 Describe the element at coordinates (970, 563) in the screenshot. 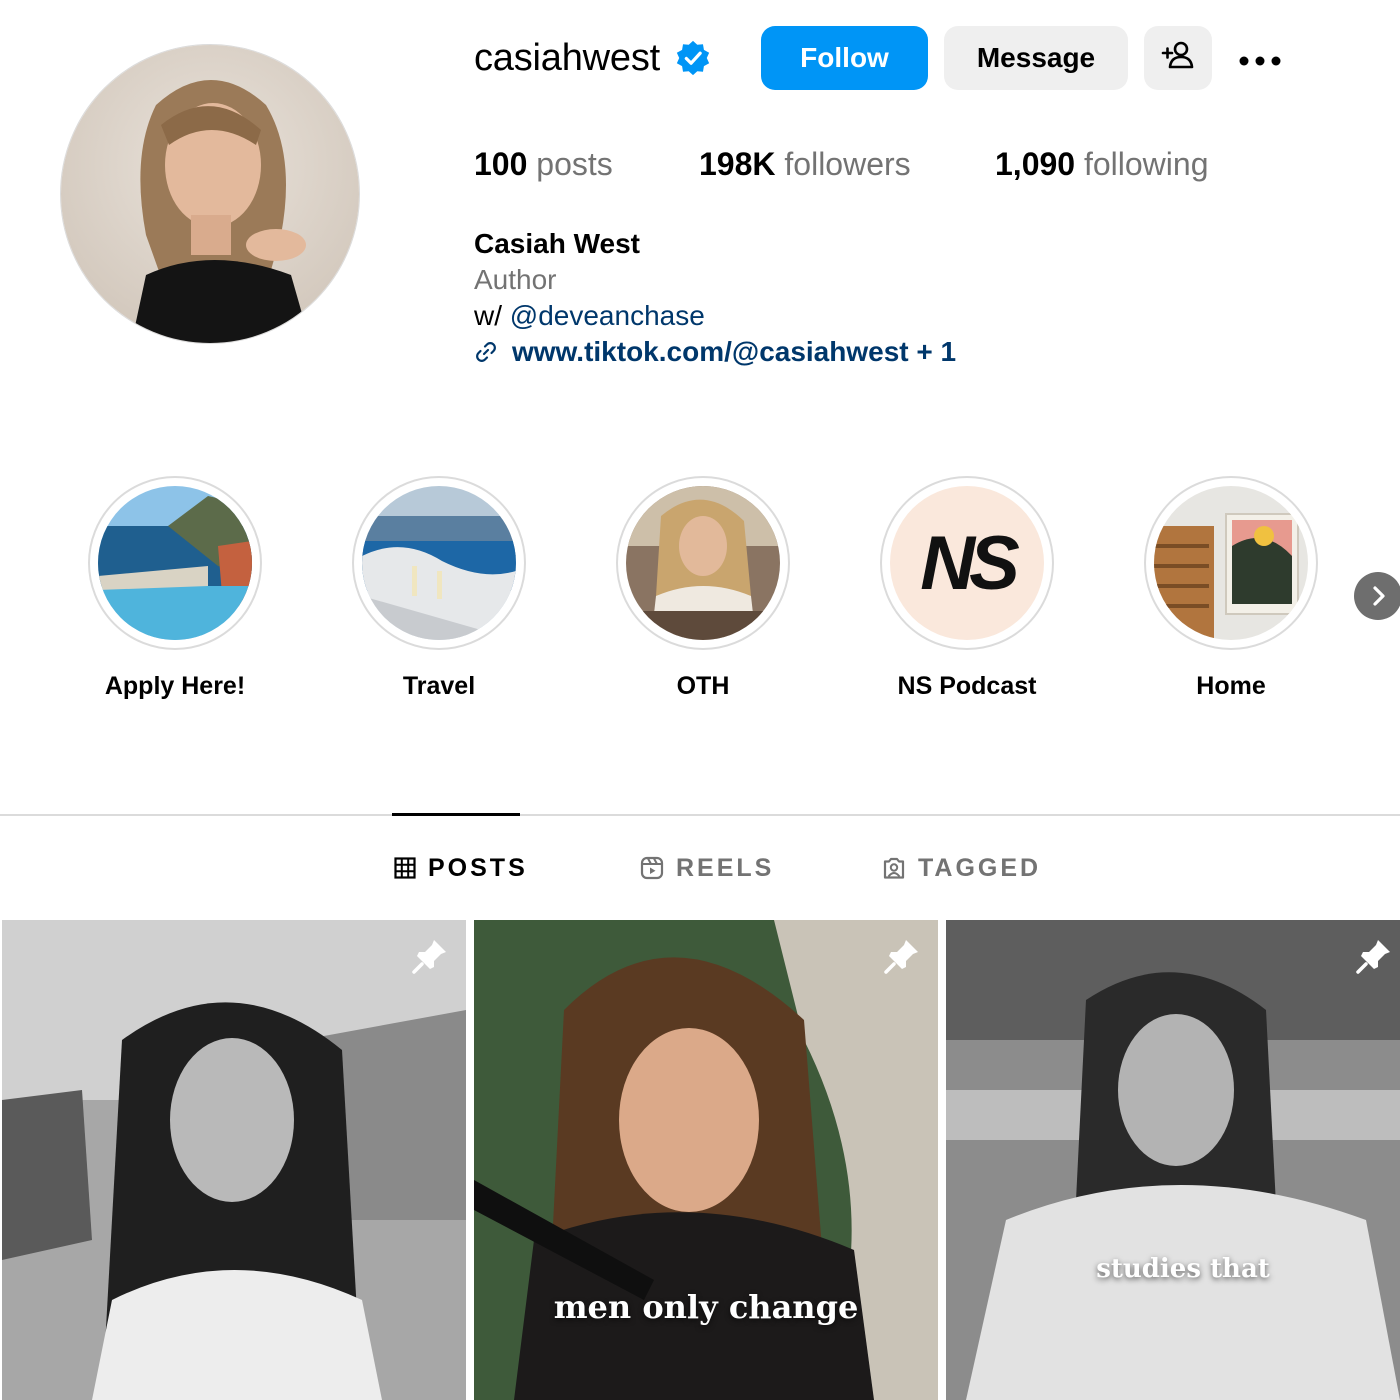

I see `ns-podcast-logo: NS` at that location.